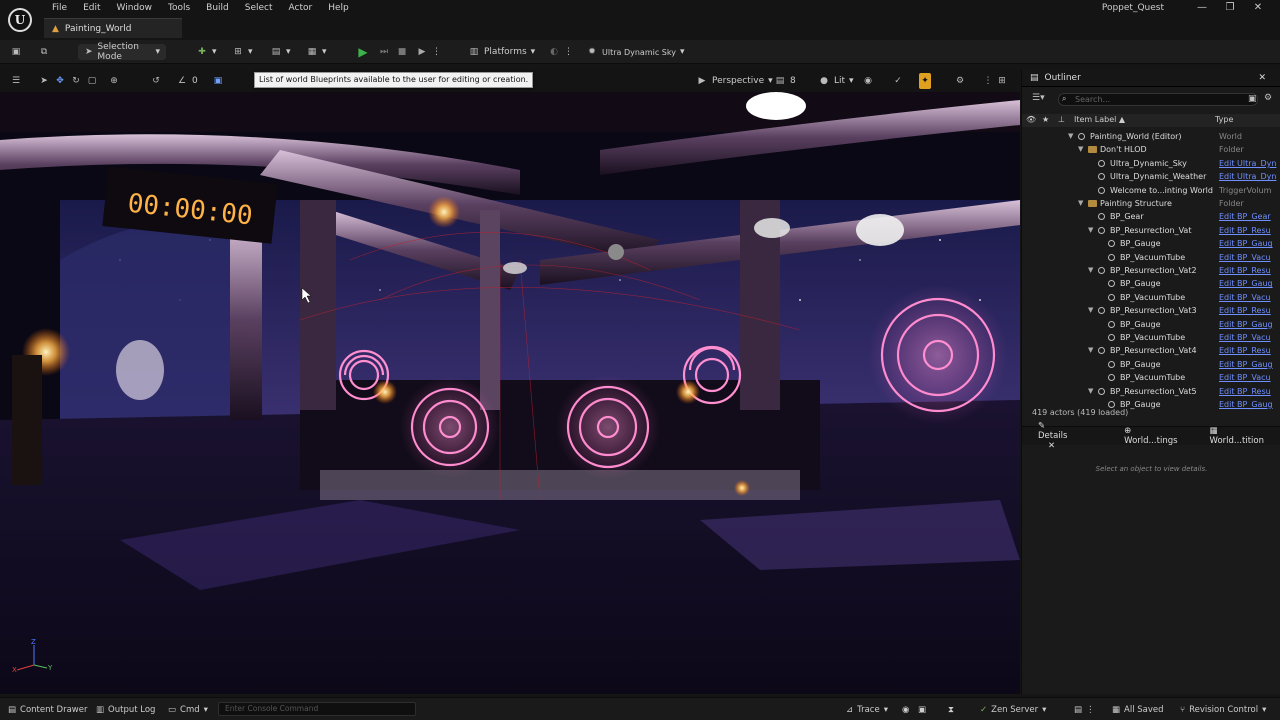 The image size is (1280, 720). Describe the element at coordinates (135, 8) in the screenshot. I see `menu-window: Window` at that location.